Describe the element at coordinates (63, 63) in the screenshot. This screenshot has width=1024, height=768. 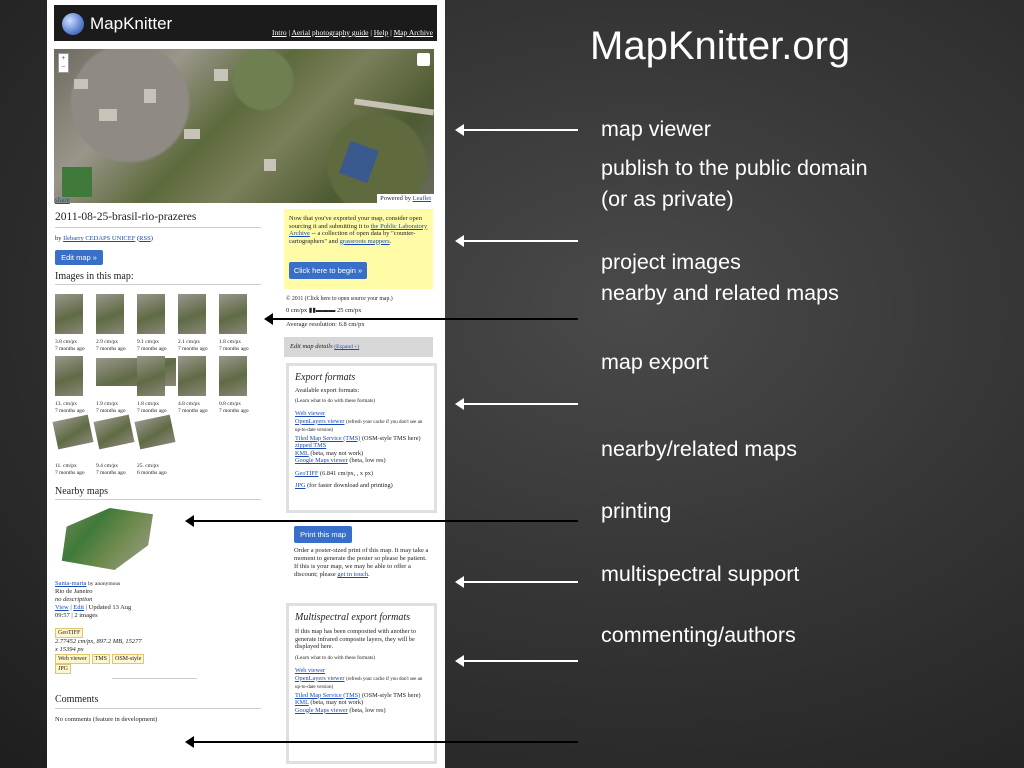
I see `zoom-control: + −` at that location.